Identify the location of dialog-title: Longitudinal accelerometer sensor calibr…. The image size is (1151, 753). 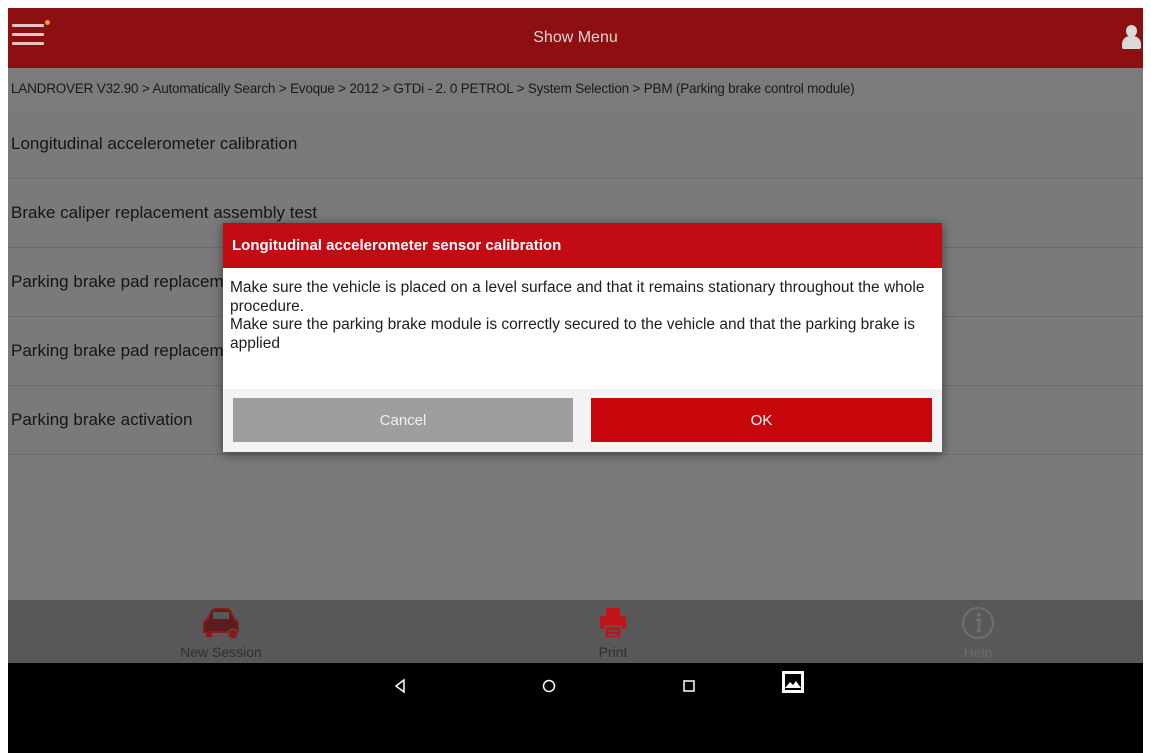
(582, 245).